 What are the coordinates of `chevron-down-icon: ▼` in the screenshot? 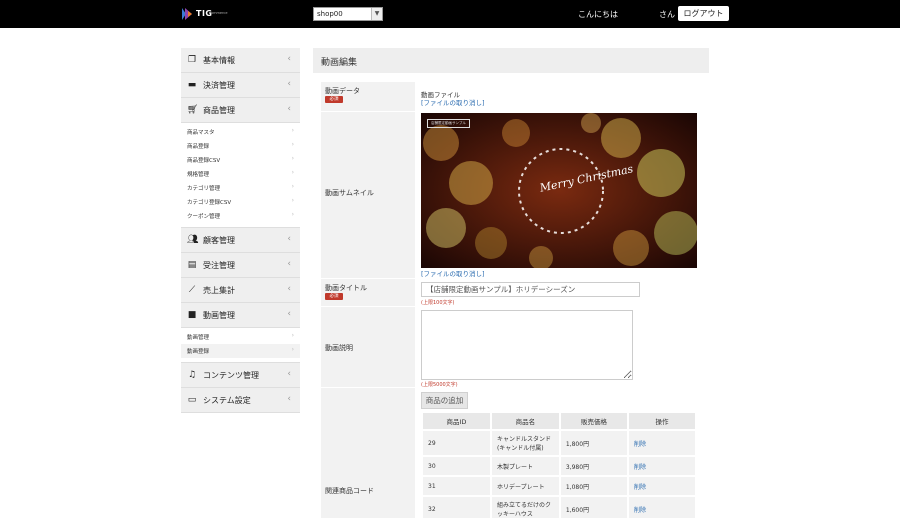 It's located at (376, 14).